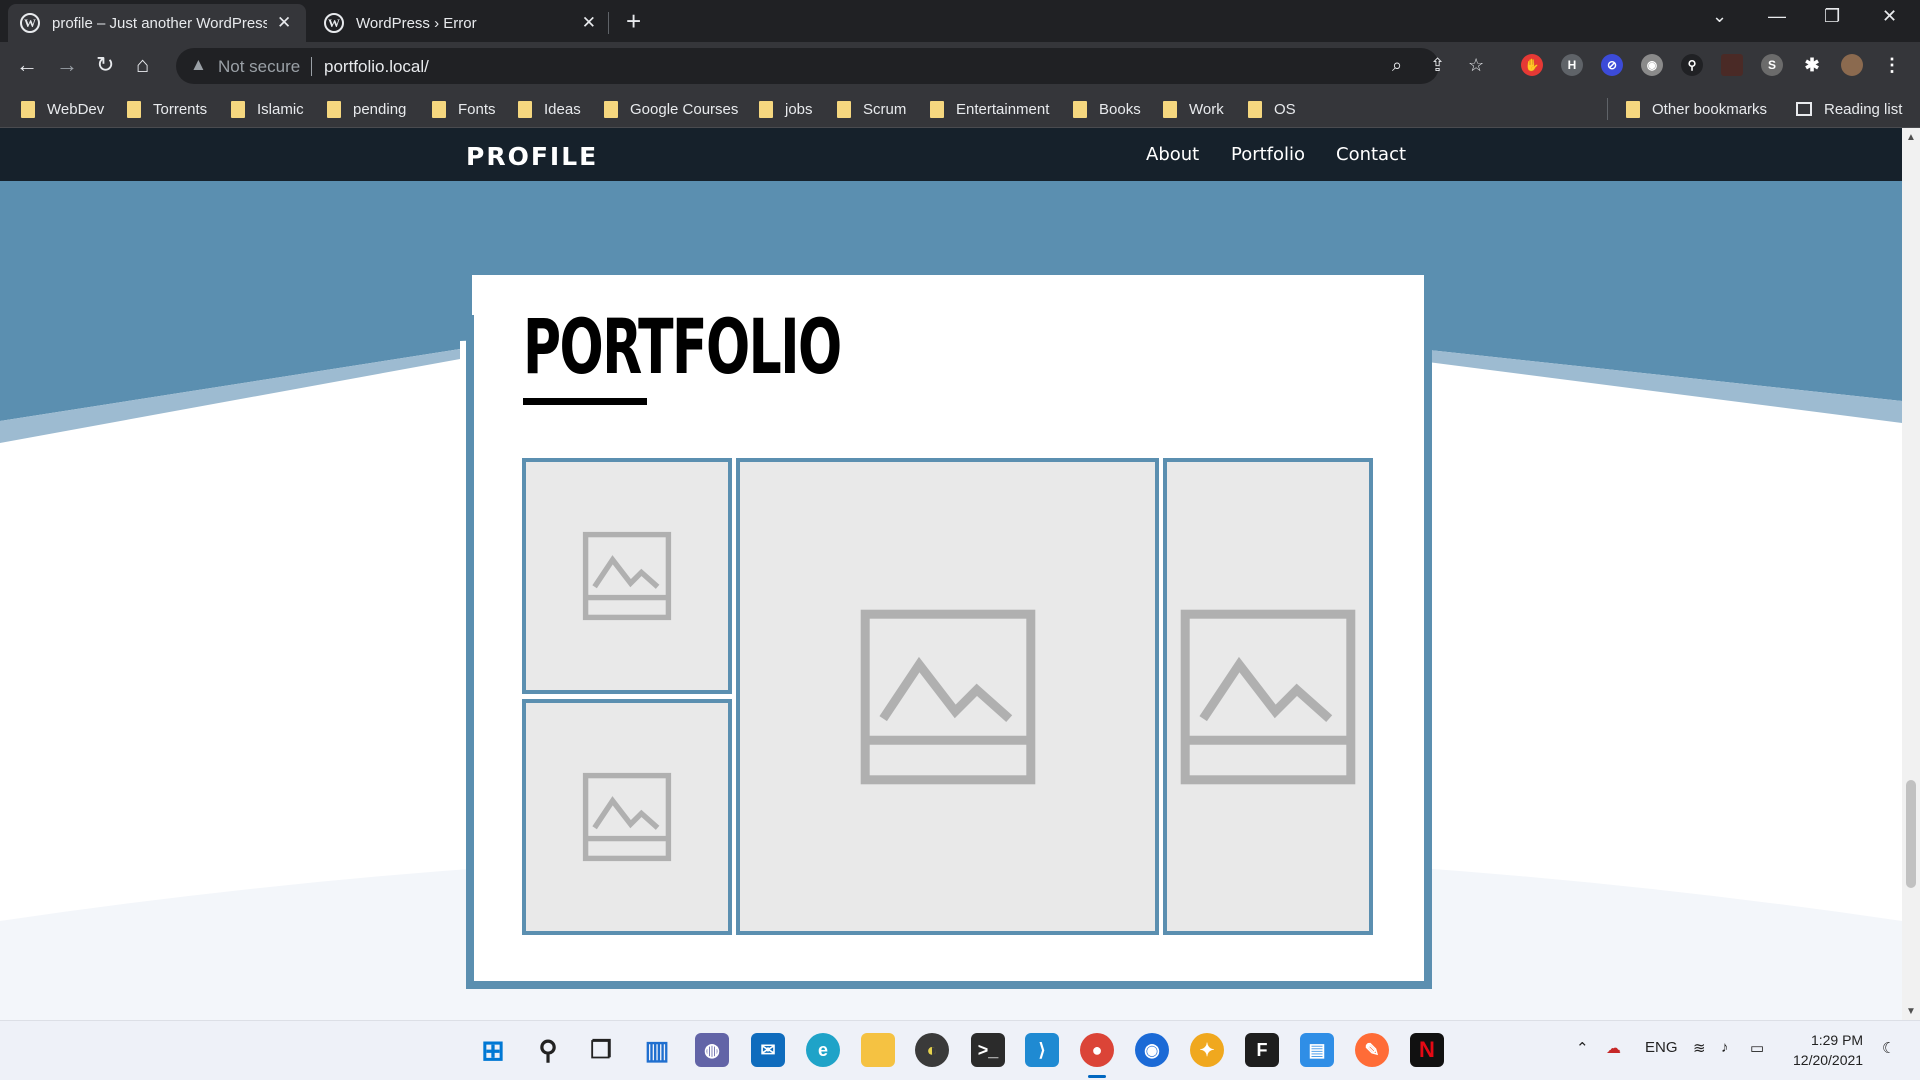 The height and width of the screenshot is (1080, 1920). I want to click on extension-block-icon: ⊘, so click(1612, 65).